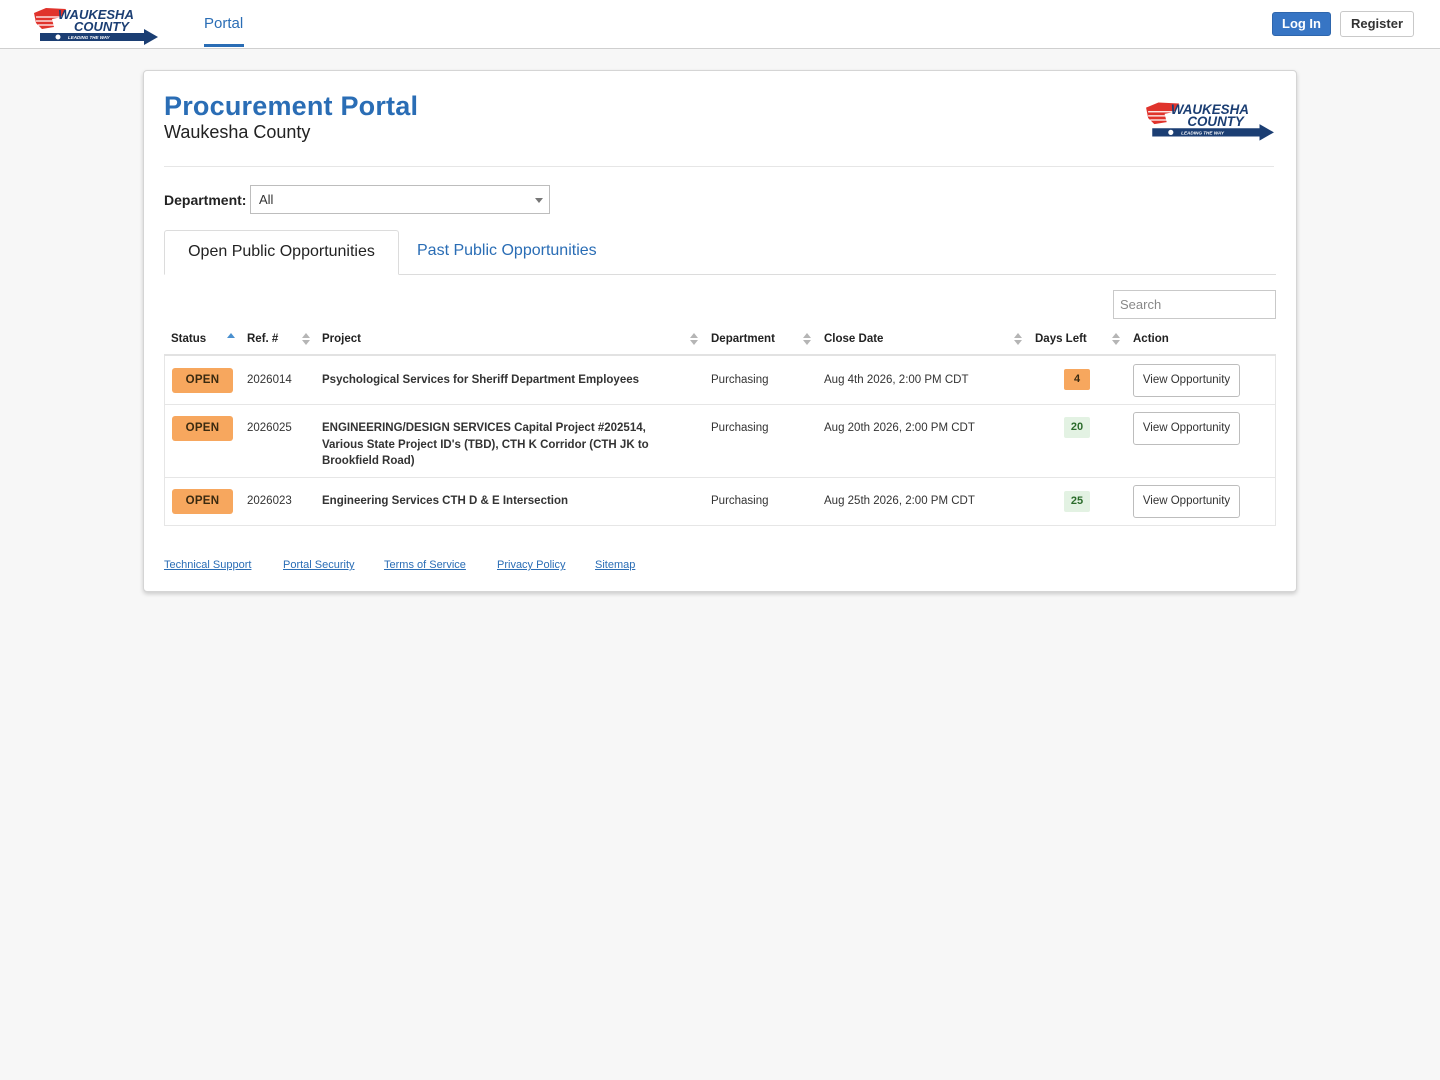 The height and width of the screenshot is (1080, 1440). I want to click on days-left-badge: 25, so click(1077, 501).